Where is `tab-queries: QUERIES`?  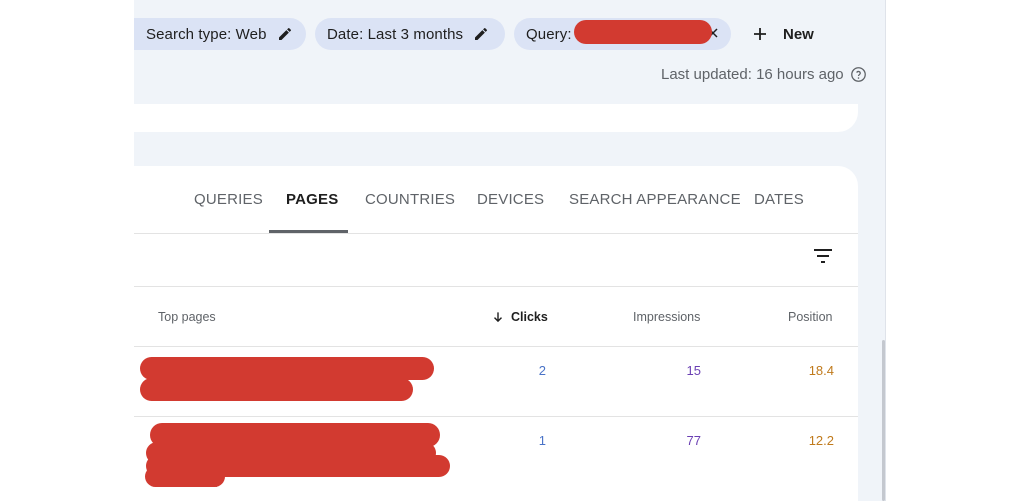
tab-queries: QUERIES is located at coordinates (228, 199).